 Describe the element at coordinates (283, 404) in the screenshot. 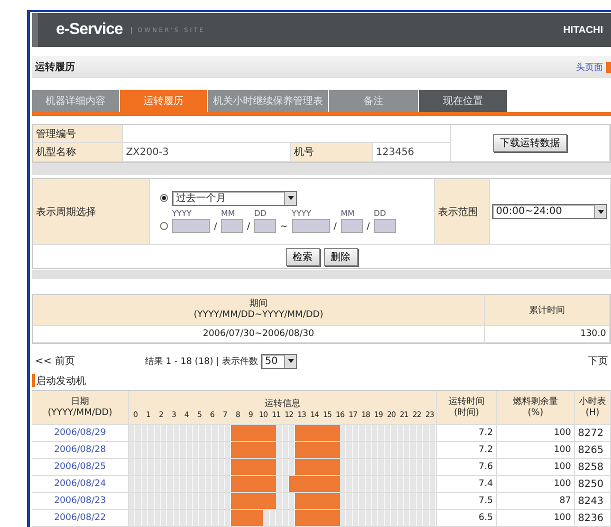

I see `header-title: 运转信息` at that location.